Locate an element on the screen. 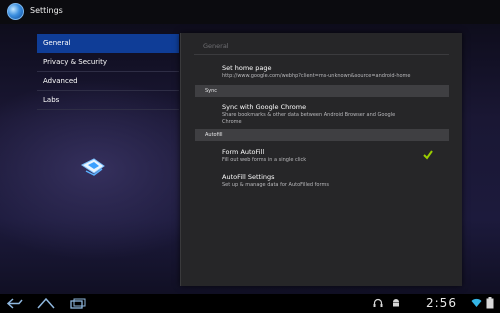  settings-globe-icon is located at coordinates (15, 11).